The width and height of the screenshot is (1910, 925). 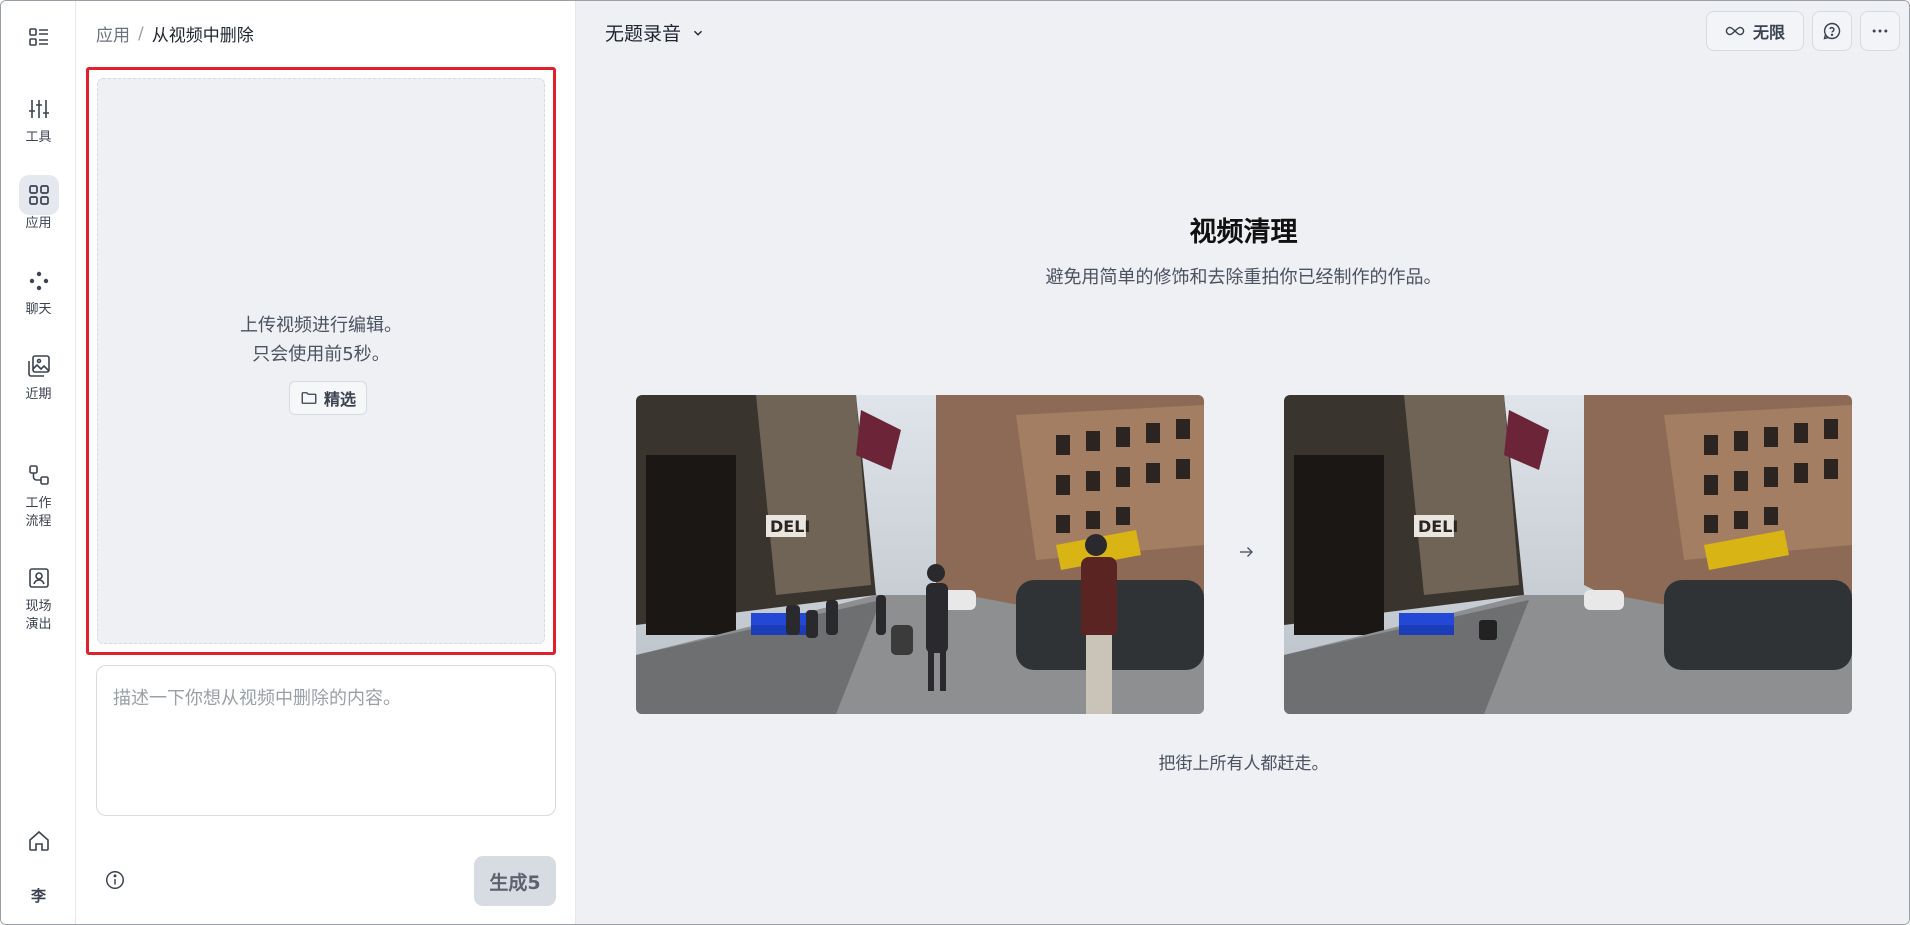 What do you see at coordinates (38, 195) in the screenshot?
I see `apps-grid-icon` at bounding box center [38, 195].